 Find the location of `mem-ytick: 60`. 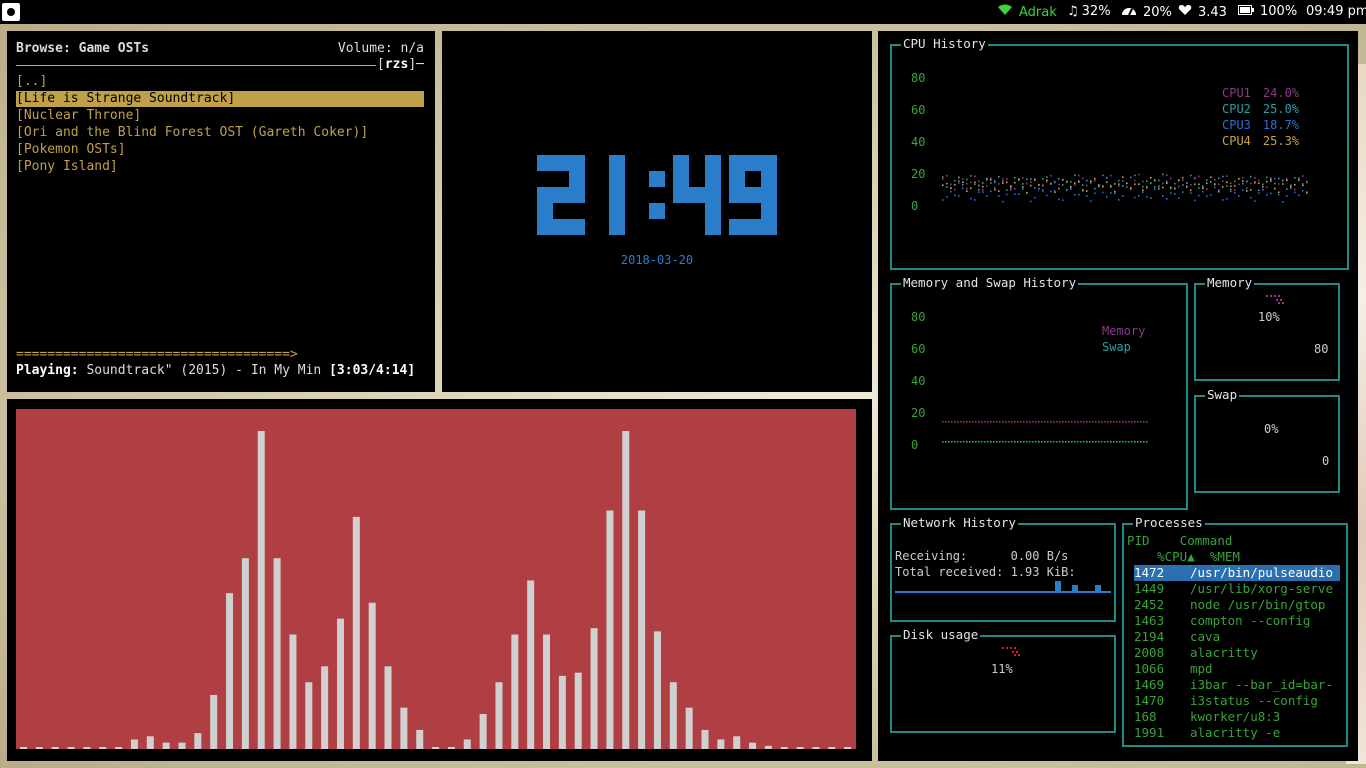

mem-ytick: 60 is located at coordinates (918, 349).